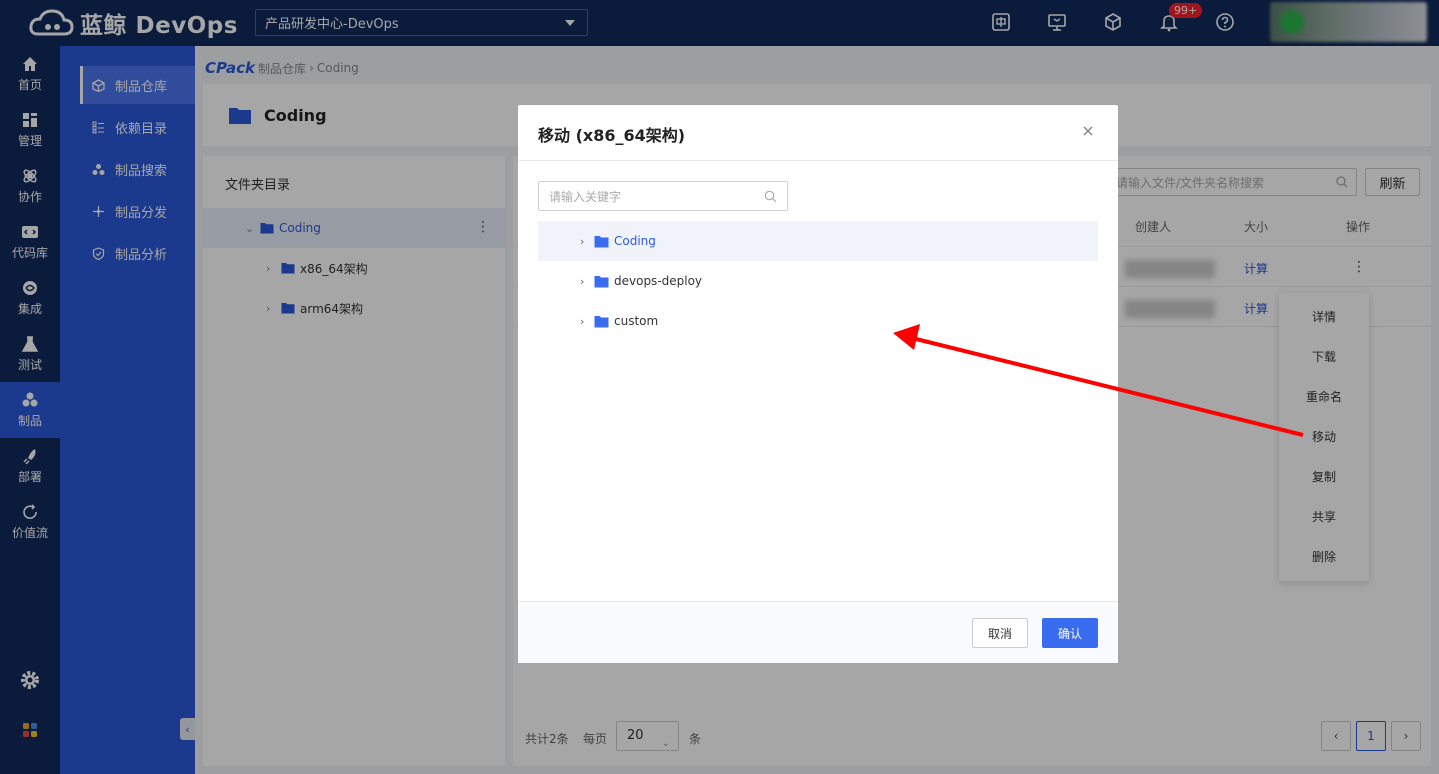  I want to click on folder-search-placeholder: 请输入关键字, so click(585, 196).